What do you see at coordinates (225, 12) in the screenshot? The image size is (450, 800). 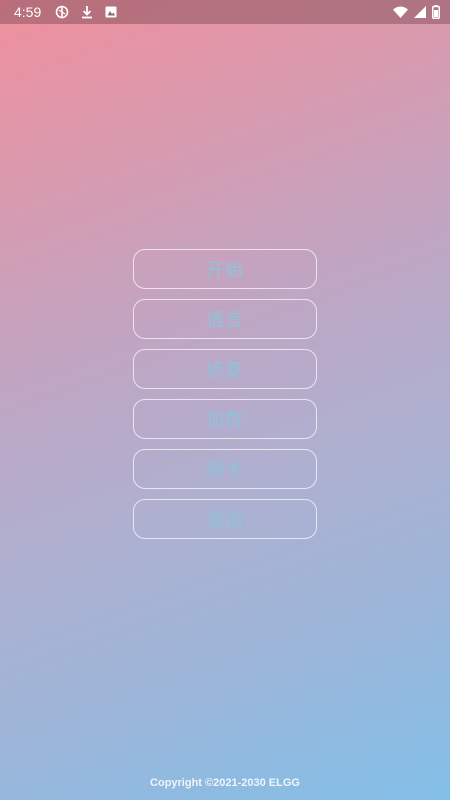 I see `status-bar: 4:59` at bounding box center [225, 12].